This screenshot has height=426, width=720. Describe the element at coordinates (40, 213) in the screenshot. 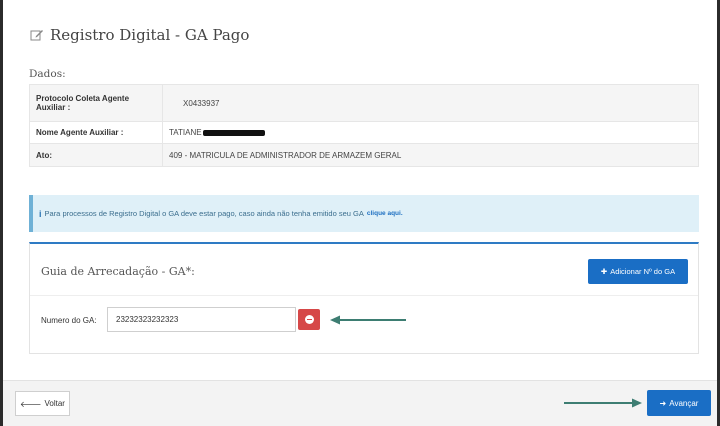

I see `info-icon: i` at that location.